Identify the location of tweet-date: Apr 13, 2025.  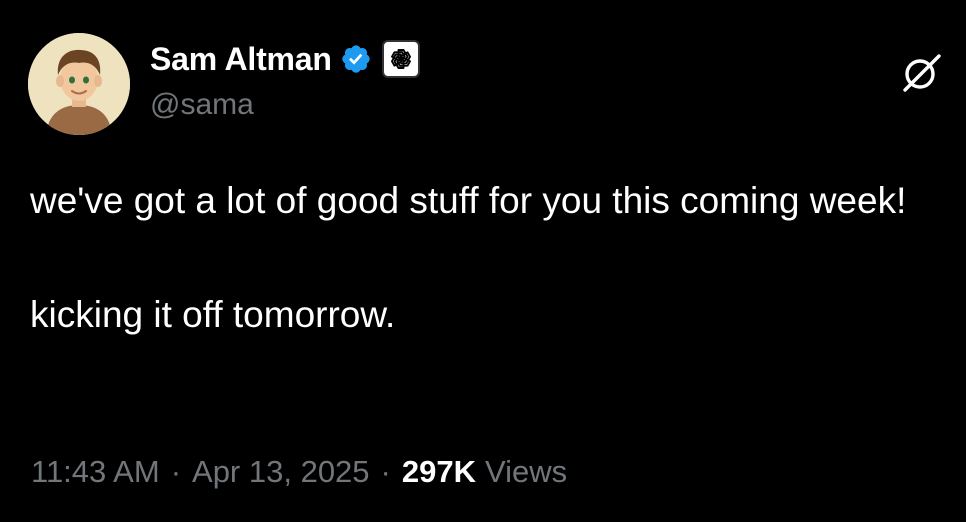
(281, 472).